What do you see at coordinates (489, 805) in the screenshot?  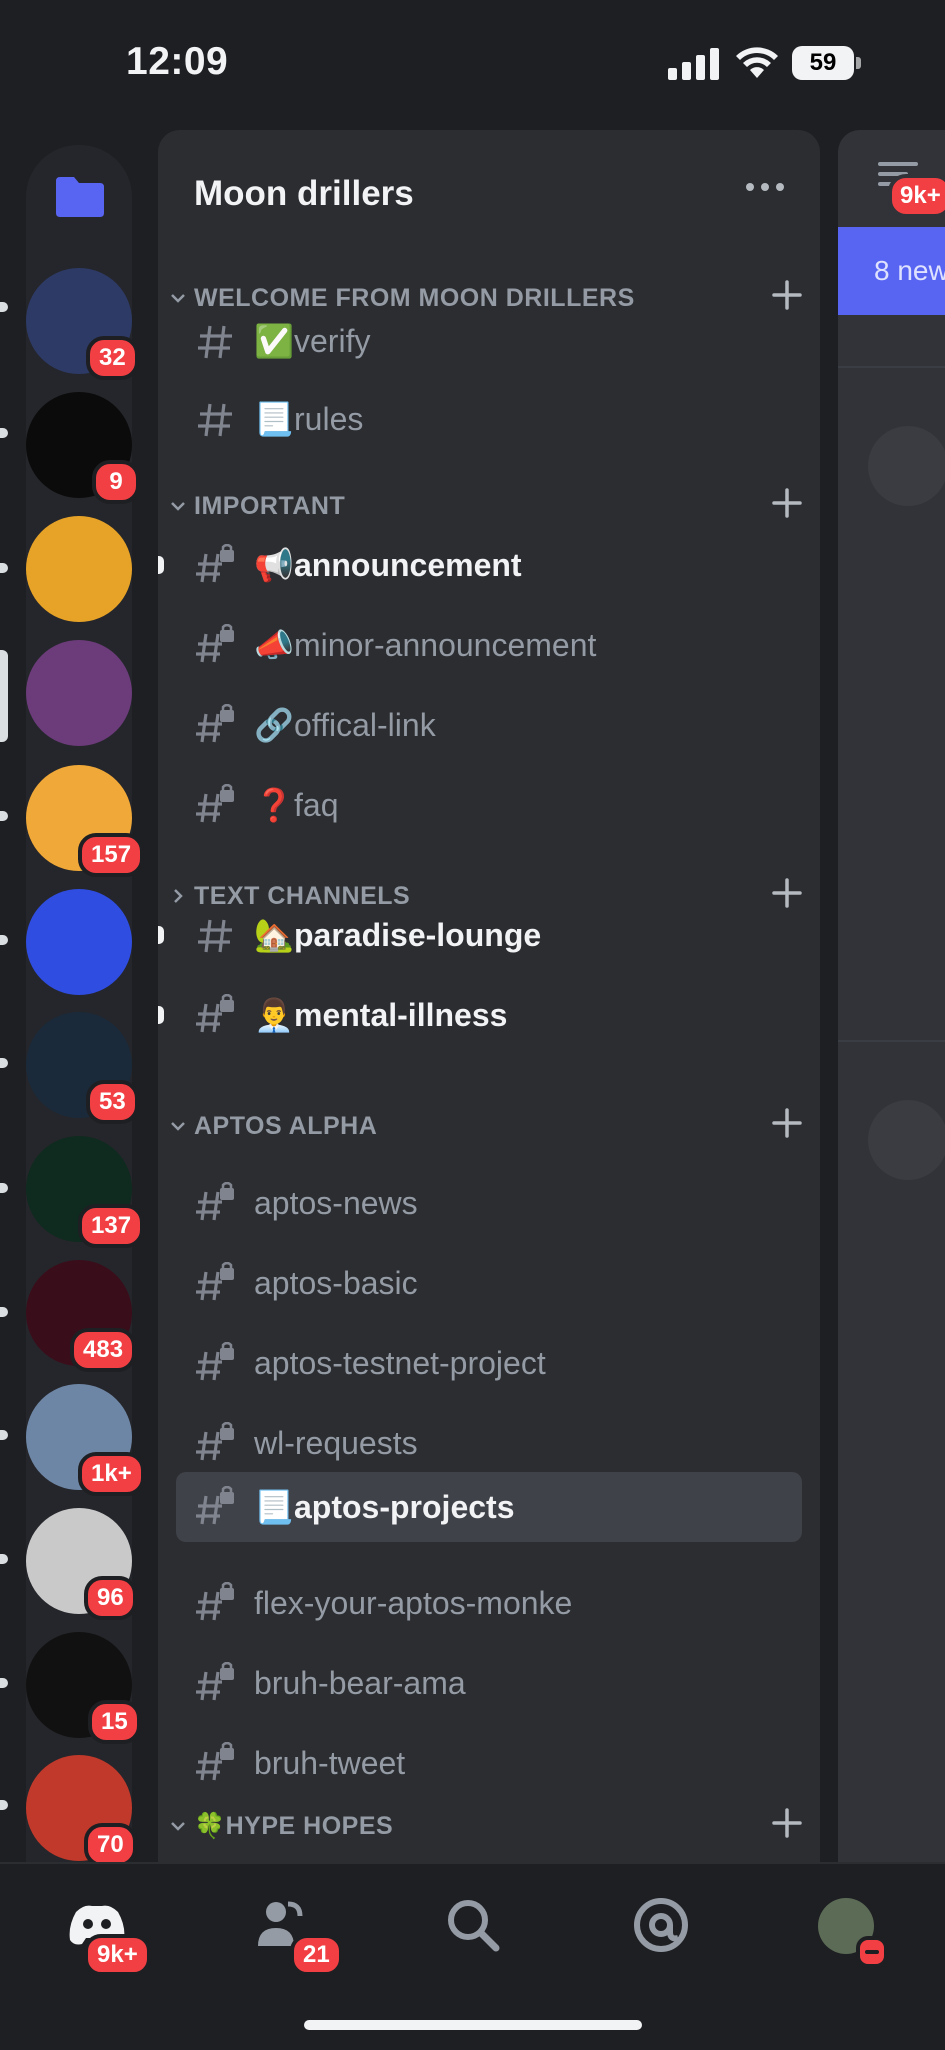 I see `channel-item: ❓ faq` at bounding box center [489, 805].